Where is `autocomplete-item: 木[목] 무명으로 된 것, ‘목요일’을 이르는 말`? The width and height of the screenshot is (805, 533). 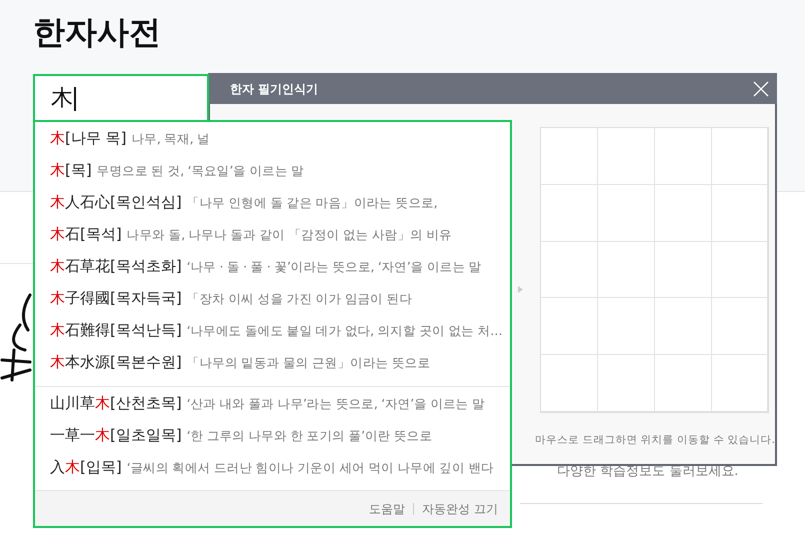 autocomplete-item: 木[목] 무명으로 된 것, ‘목요일’을 이르는 말 is located at coordinates (272, 175).